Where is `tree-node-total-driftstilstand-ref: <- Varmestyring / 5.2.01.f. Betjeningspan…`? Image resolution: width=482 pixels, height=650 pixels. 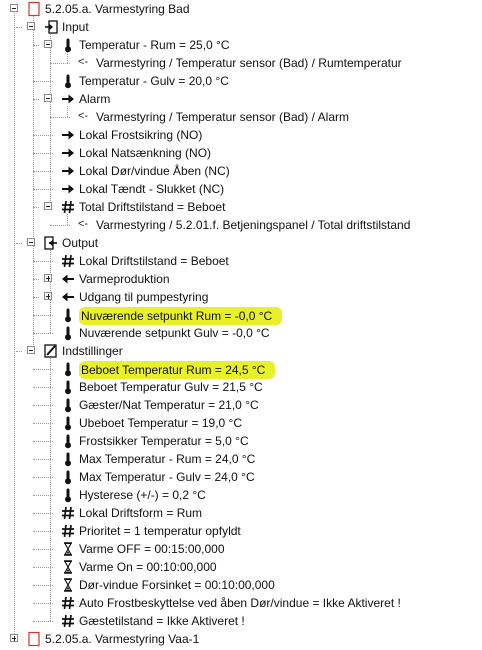 tree-node-total-driftstilstand-ref: <- Varmestyring / 5.2.01.f. Betjeningspan… is located at coordinates (241, 225).